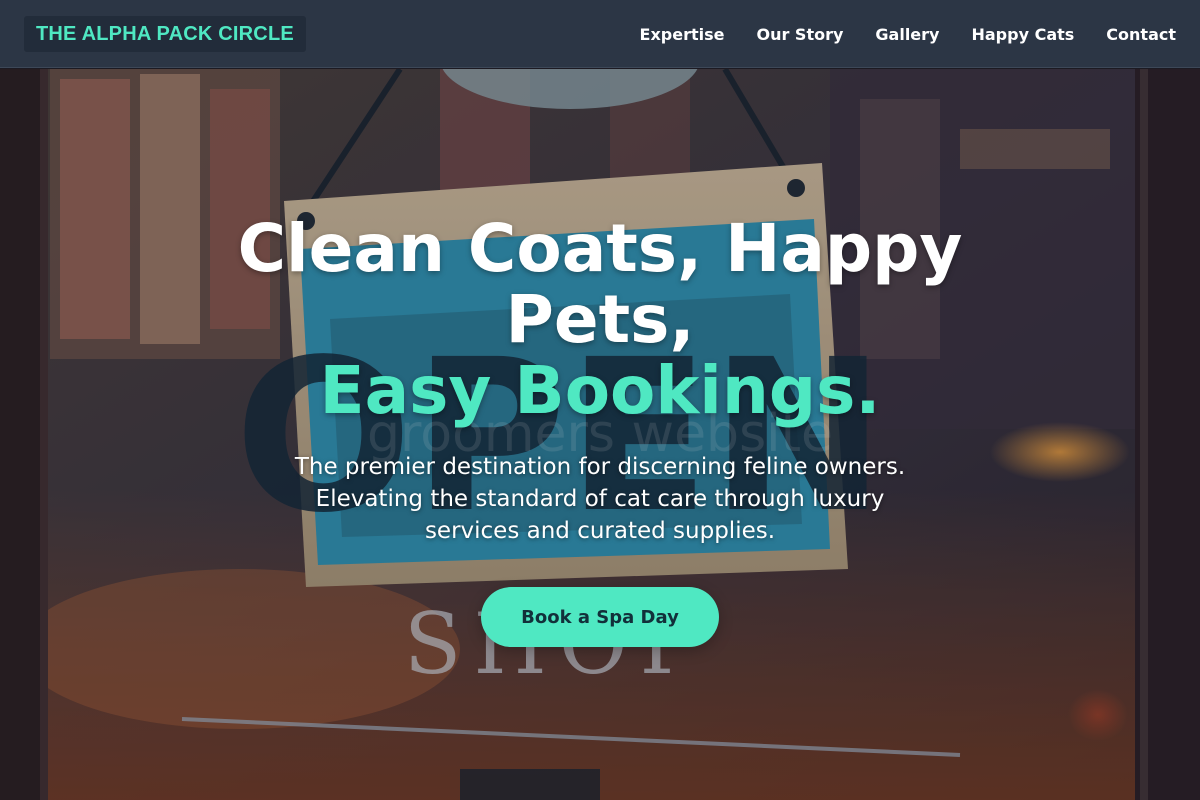  Describe the element at coordinates (600, 390) in the screenshot. I see `hero-headline-accent: Easy Bookings.` at that location.